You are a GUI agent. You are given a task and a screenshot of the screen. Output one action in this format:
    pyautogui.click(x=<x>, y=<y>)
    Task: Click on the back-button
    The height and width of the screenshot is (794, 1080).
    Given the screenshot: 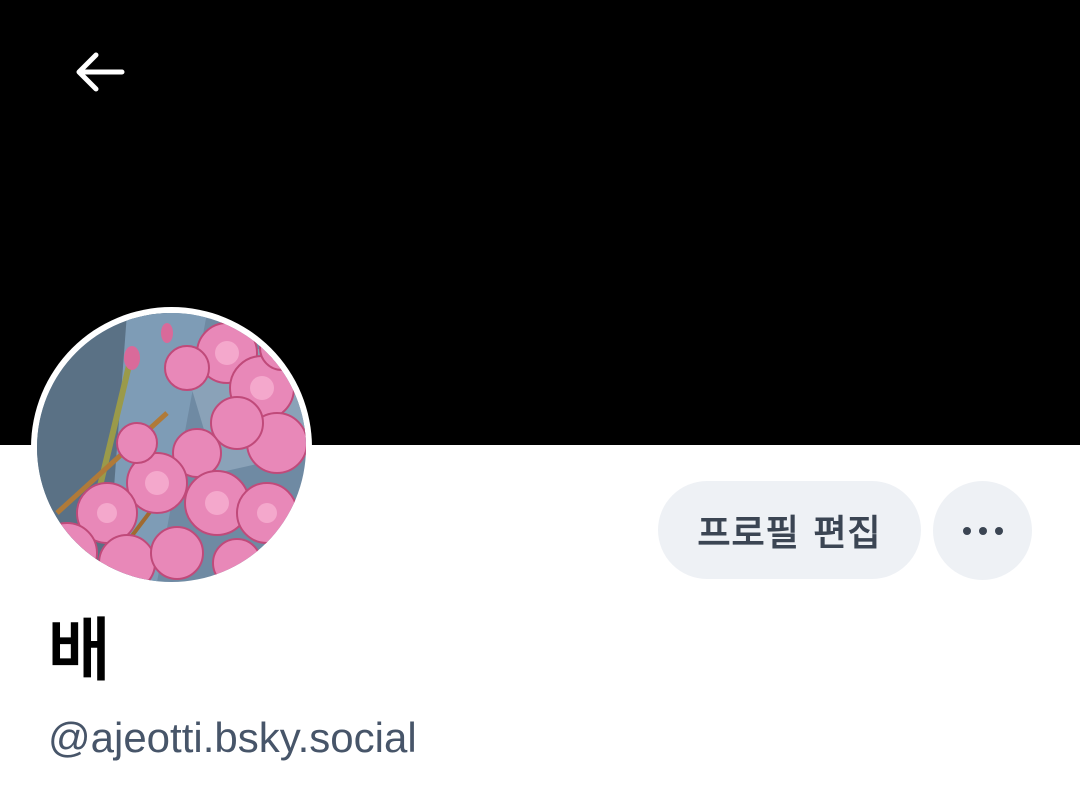 What is the action you would take?
    pyautogui.click(x=100, y=72)
    